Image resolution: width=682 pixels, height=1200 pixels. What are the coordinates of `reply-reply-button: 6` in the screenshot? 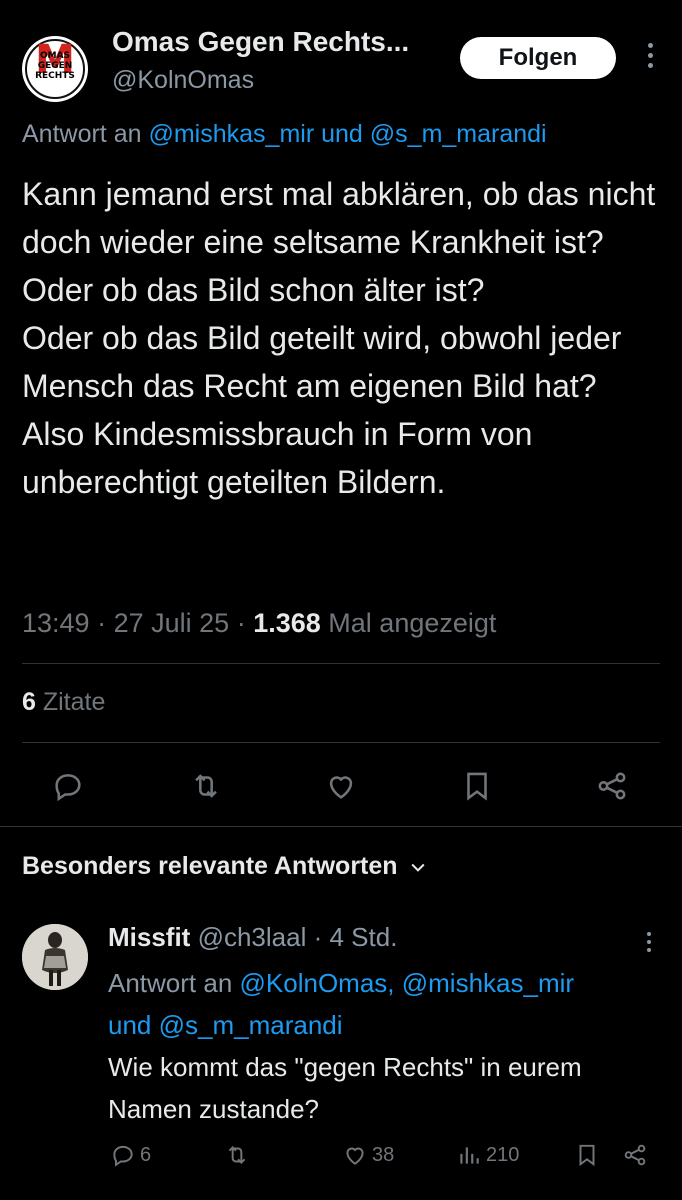 It's located at (130, 1155).